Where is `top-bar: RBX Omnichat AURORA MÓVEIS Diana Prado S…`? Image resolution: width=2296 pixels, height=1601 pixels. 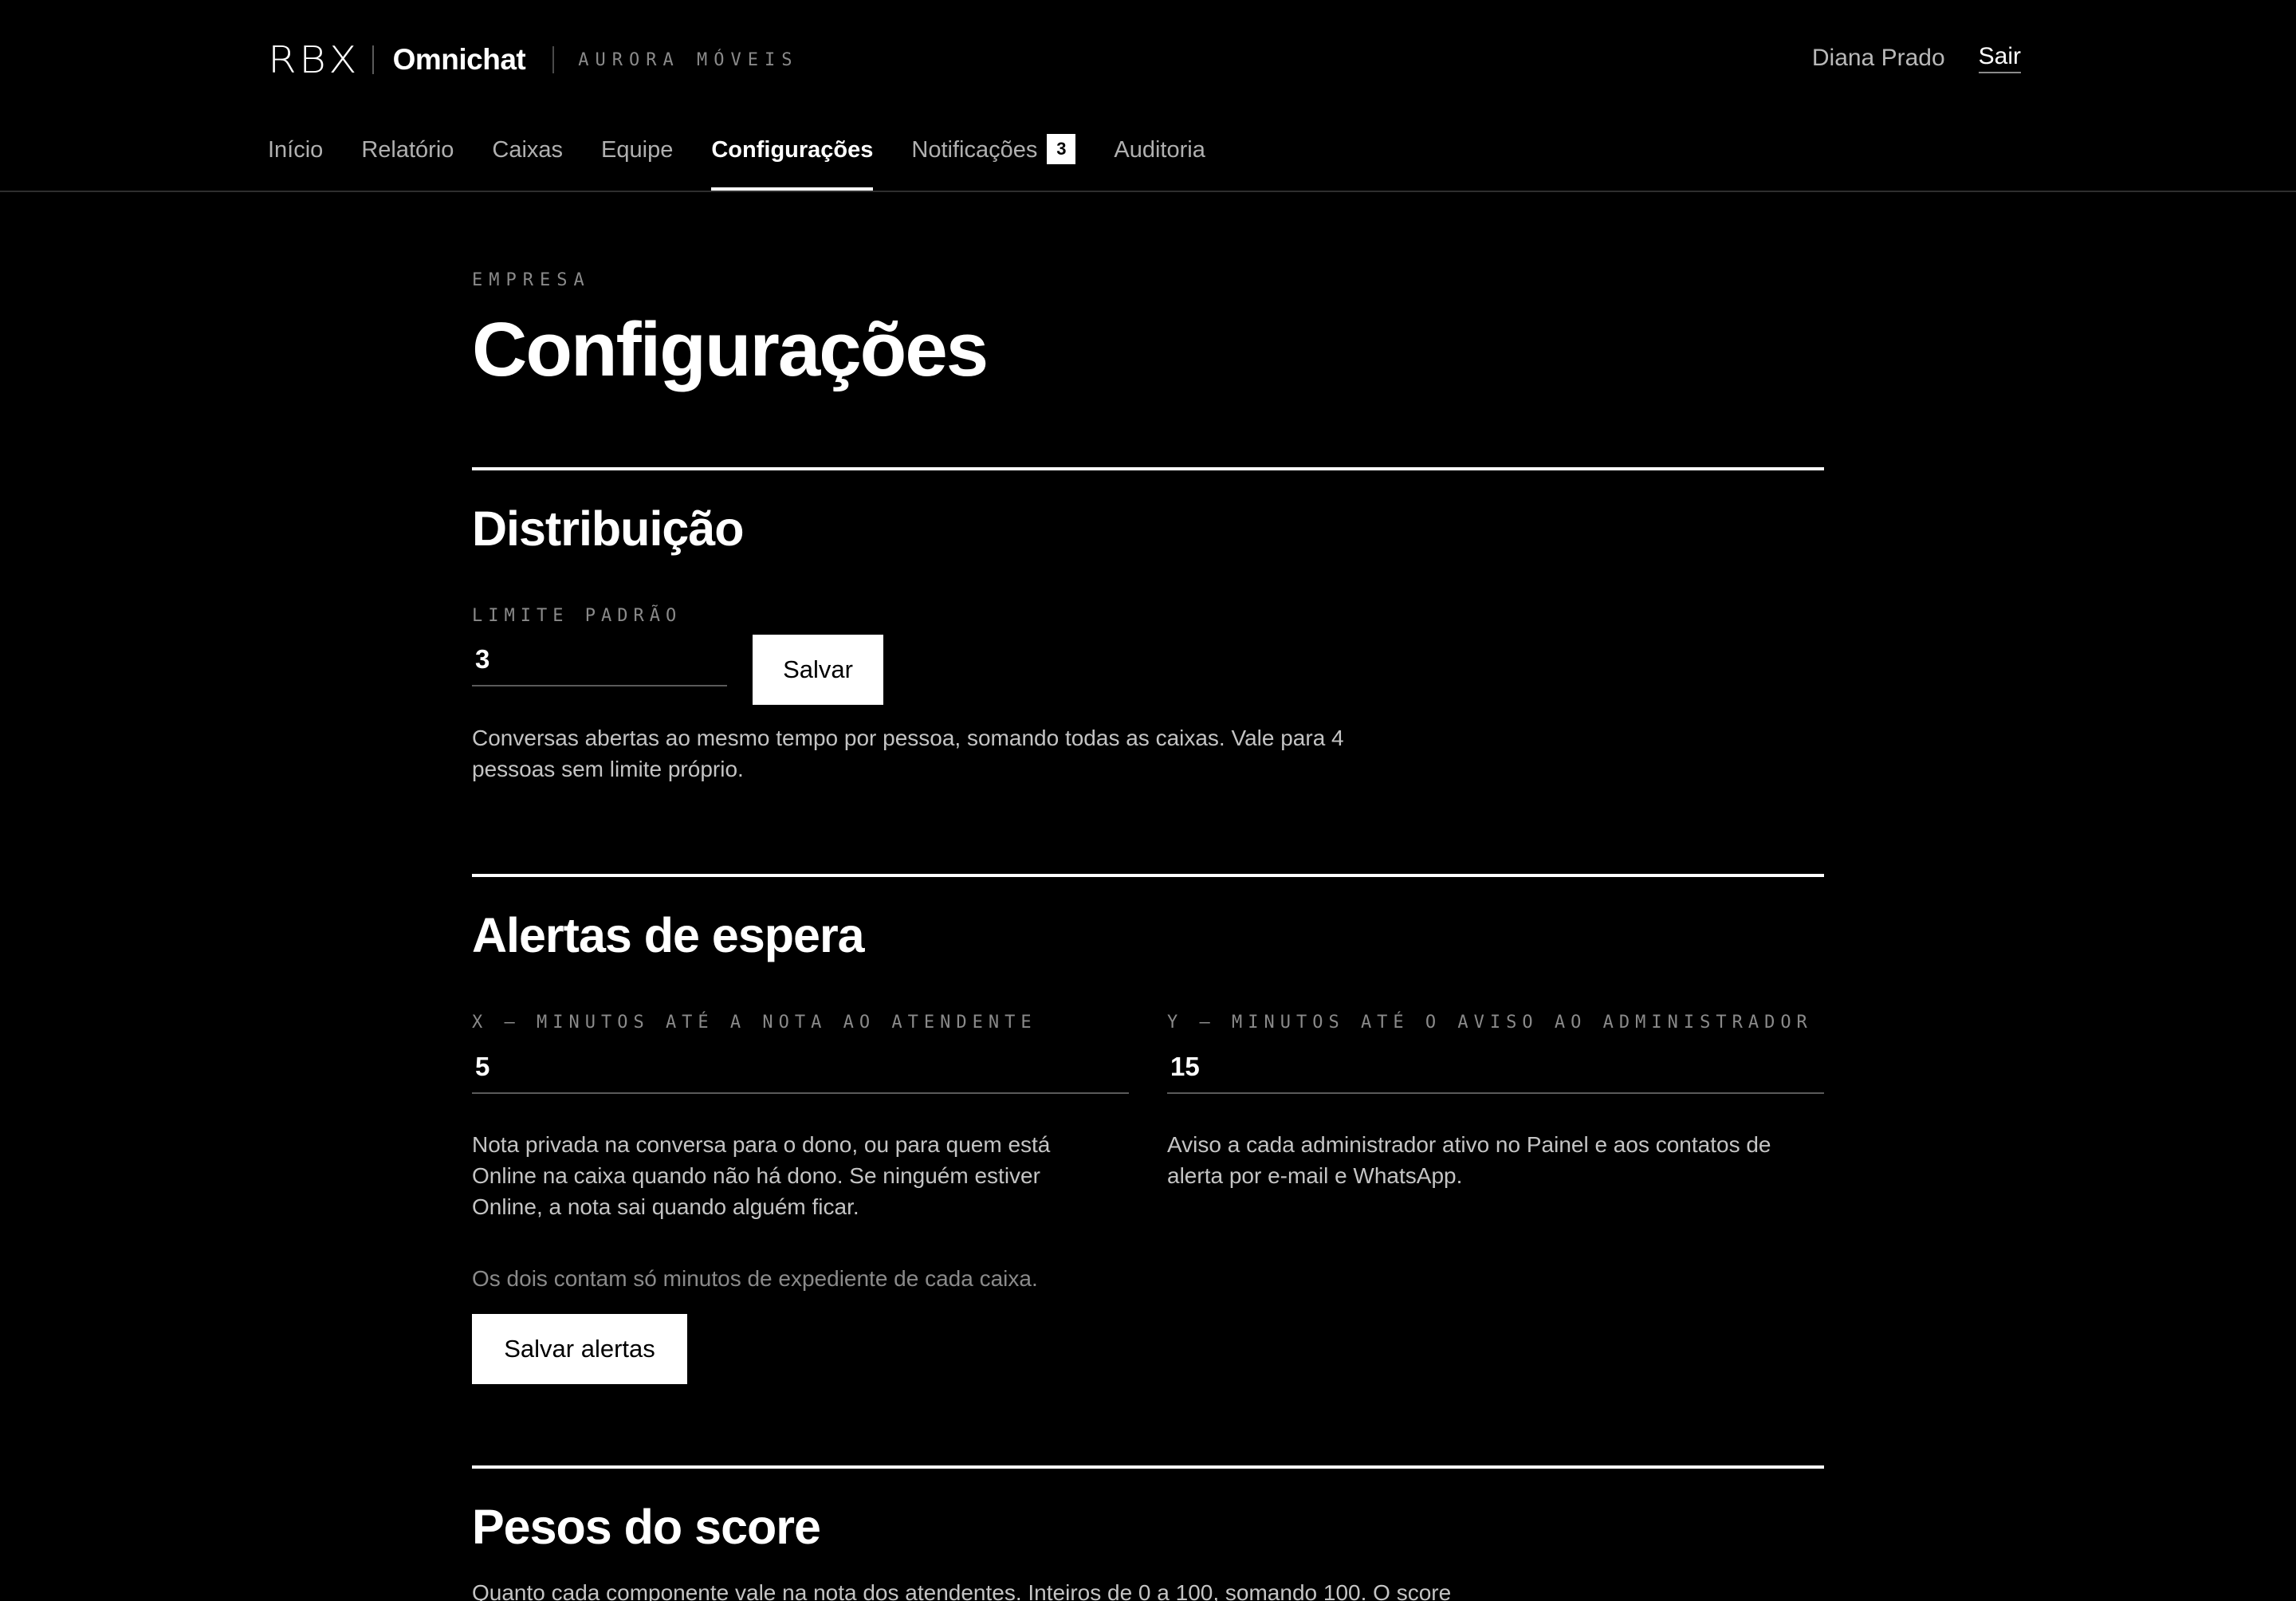 top-bar: RBX Omnichat AURORA MÓVEIS Diana Prado S… is located at coordinates (1148, 96).